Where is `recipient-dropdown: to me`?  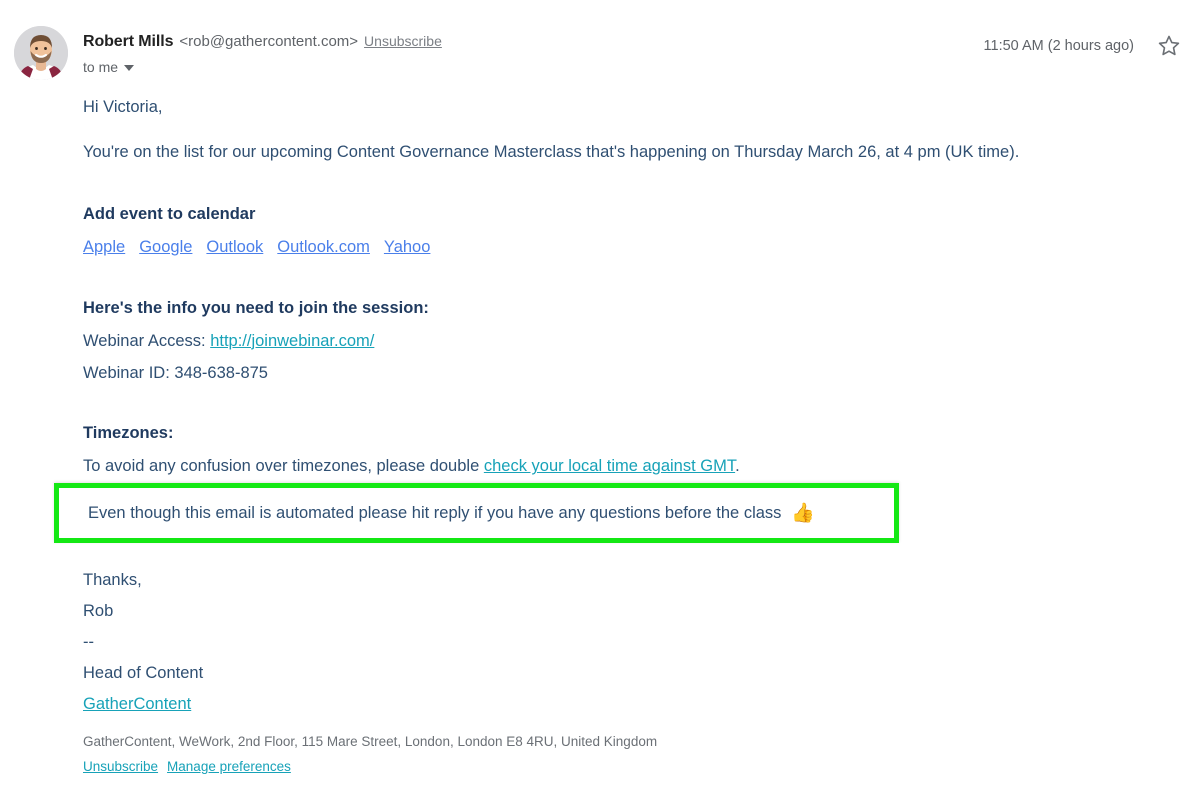
recipient-dropdown: to me is located at coordinates (109, 67).